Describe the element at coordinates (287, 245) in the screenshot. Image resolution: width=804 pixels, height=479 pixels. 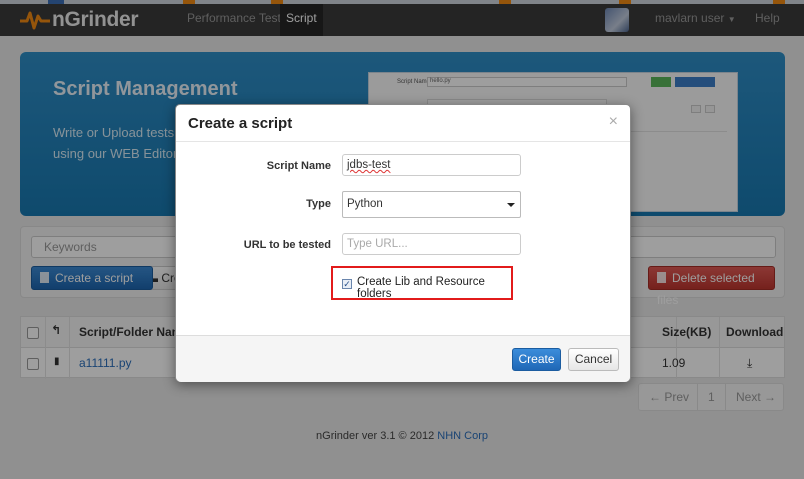
I see `url-label: URL to be tested` at that location.